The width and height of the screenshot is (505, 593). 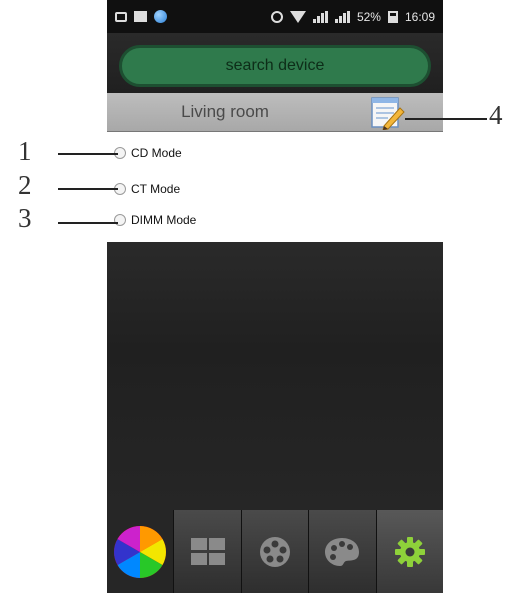 I want to click on grid-icon, so click(x=207, y=551).